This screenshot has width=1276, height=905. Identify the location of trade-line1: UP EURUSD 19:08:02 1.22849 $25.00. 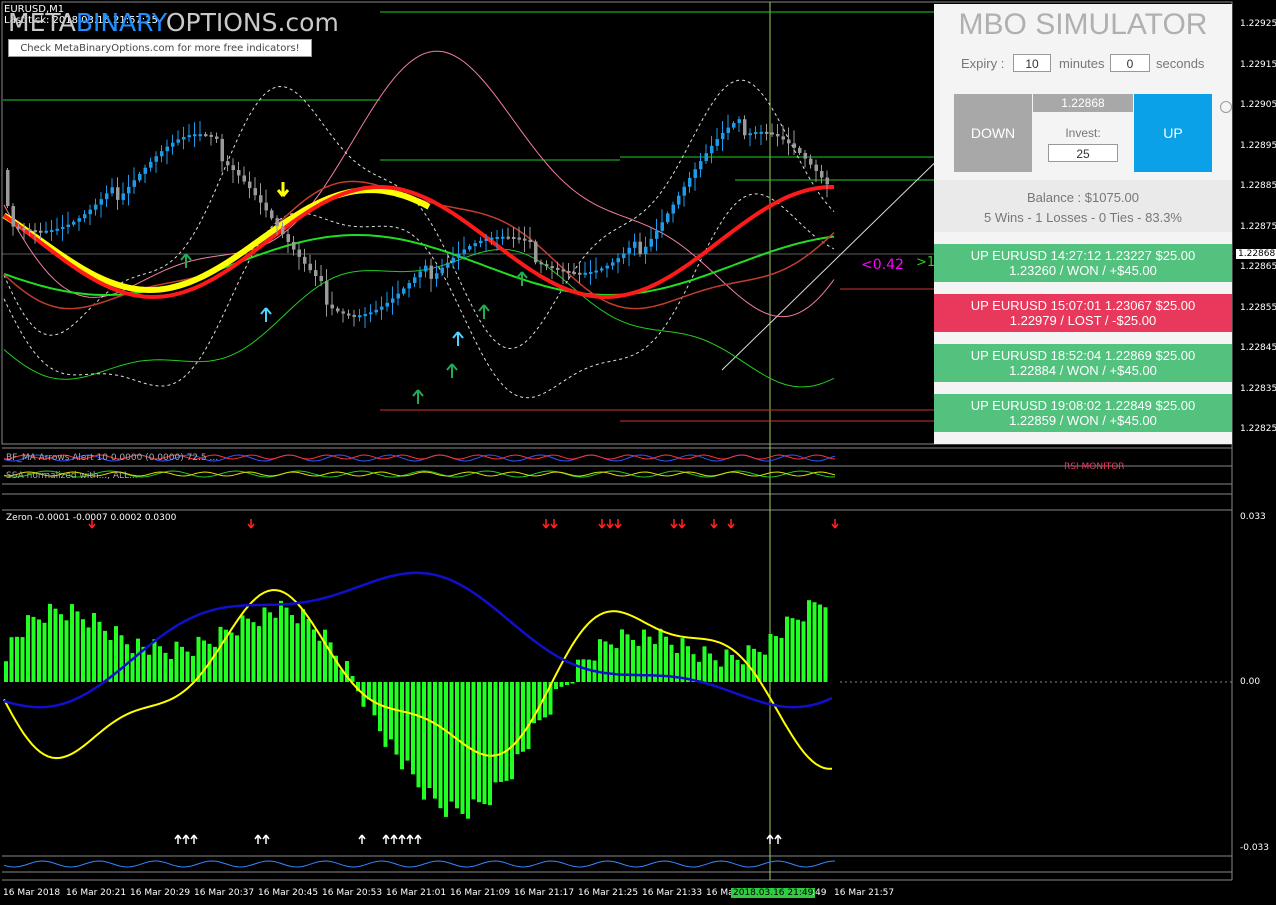
(1083, 405).